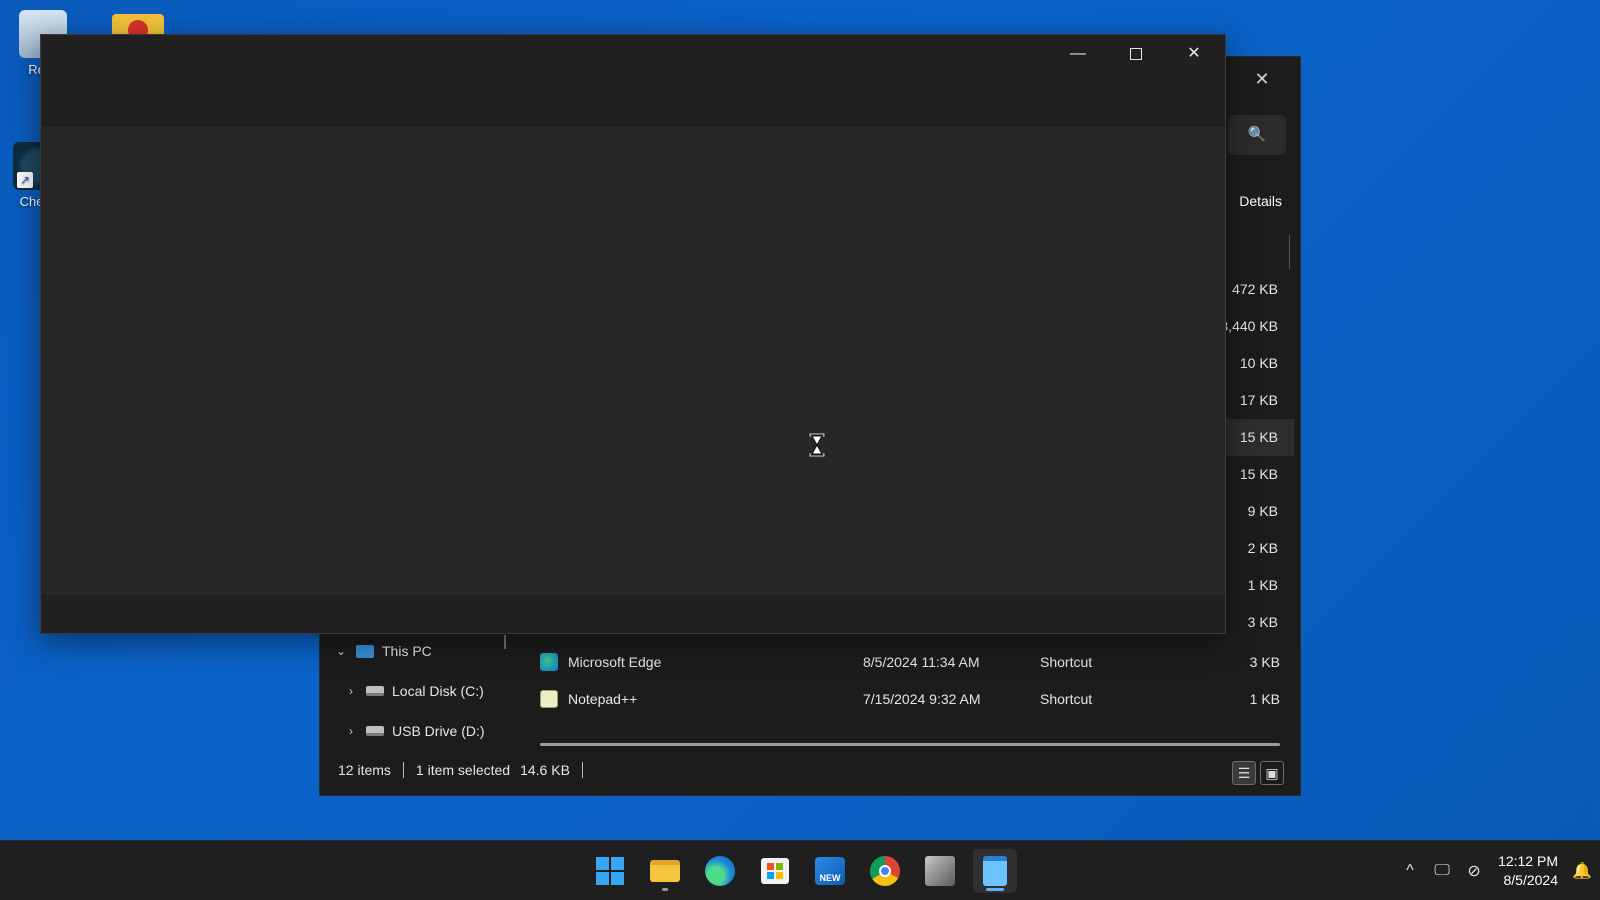 This screenshot has height=900, width=1600. What do you see at coordinates (1264, 699) in the screenshot?
I see `file-size: 1 KB` at bounding box center [1264, 699].